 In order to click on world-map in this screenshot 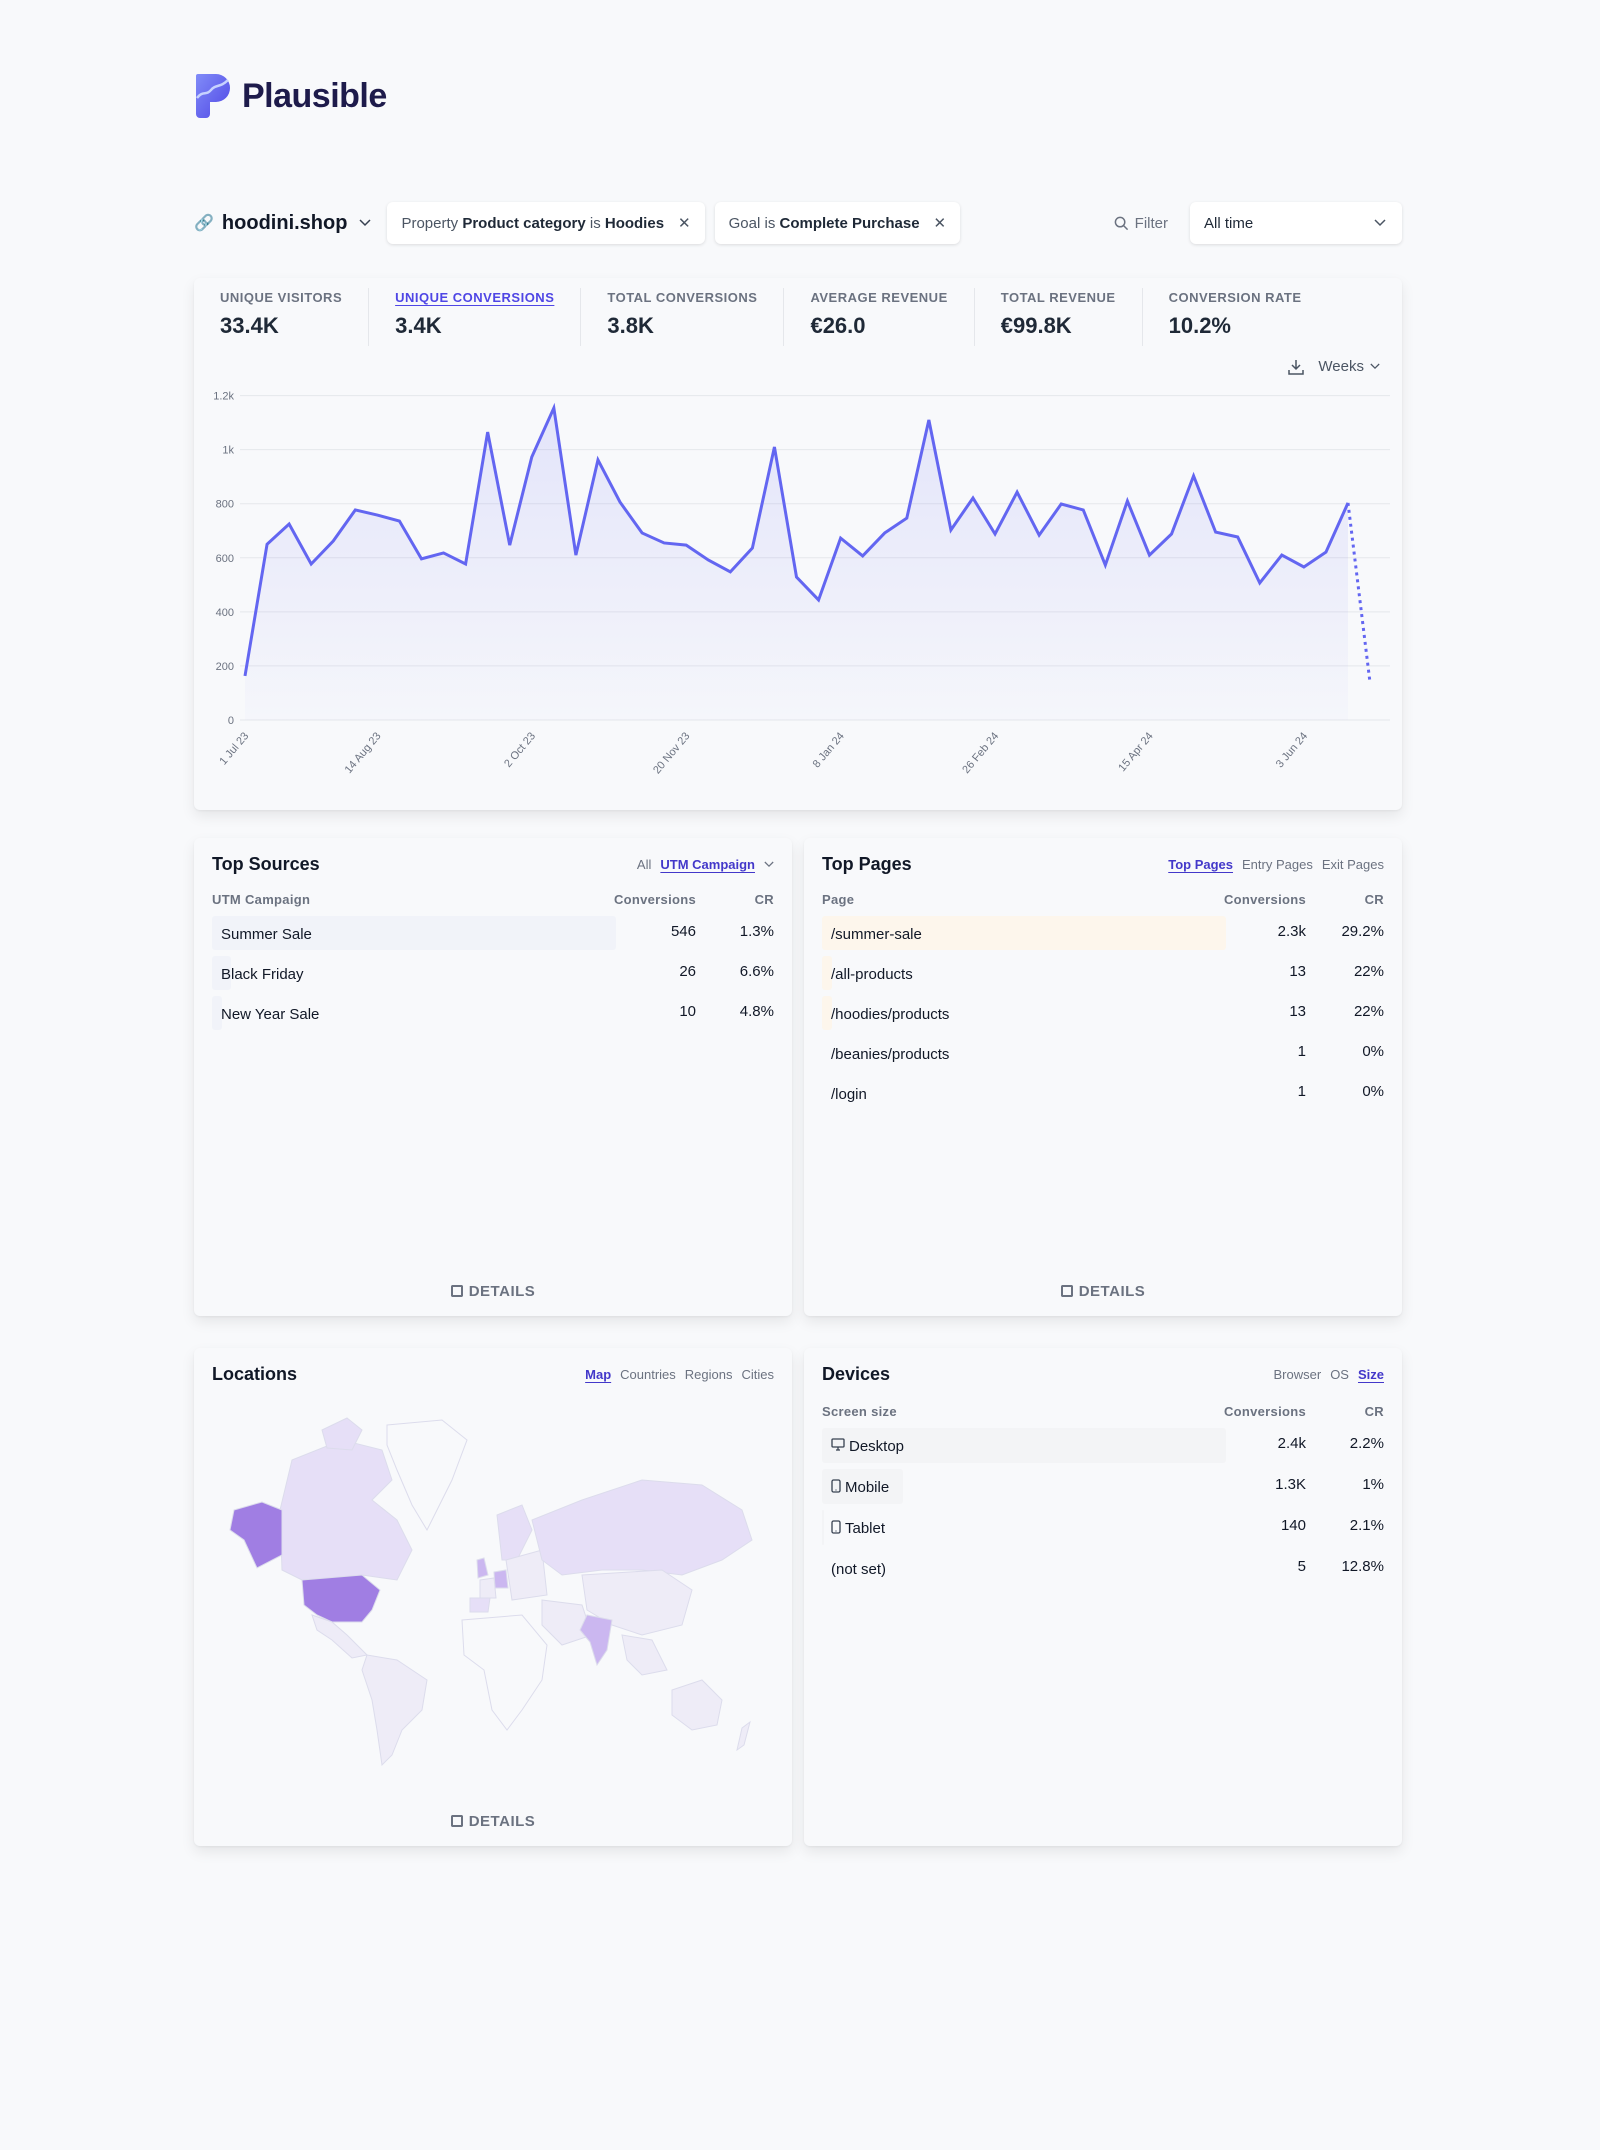, I will do `click(492, 1595)`.